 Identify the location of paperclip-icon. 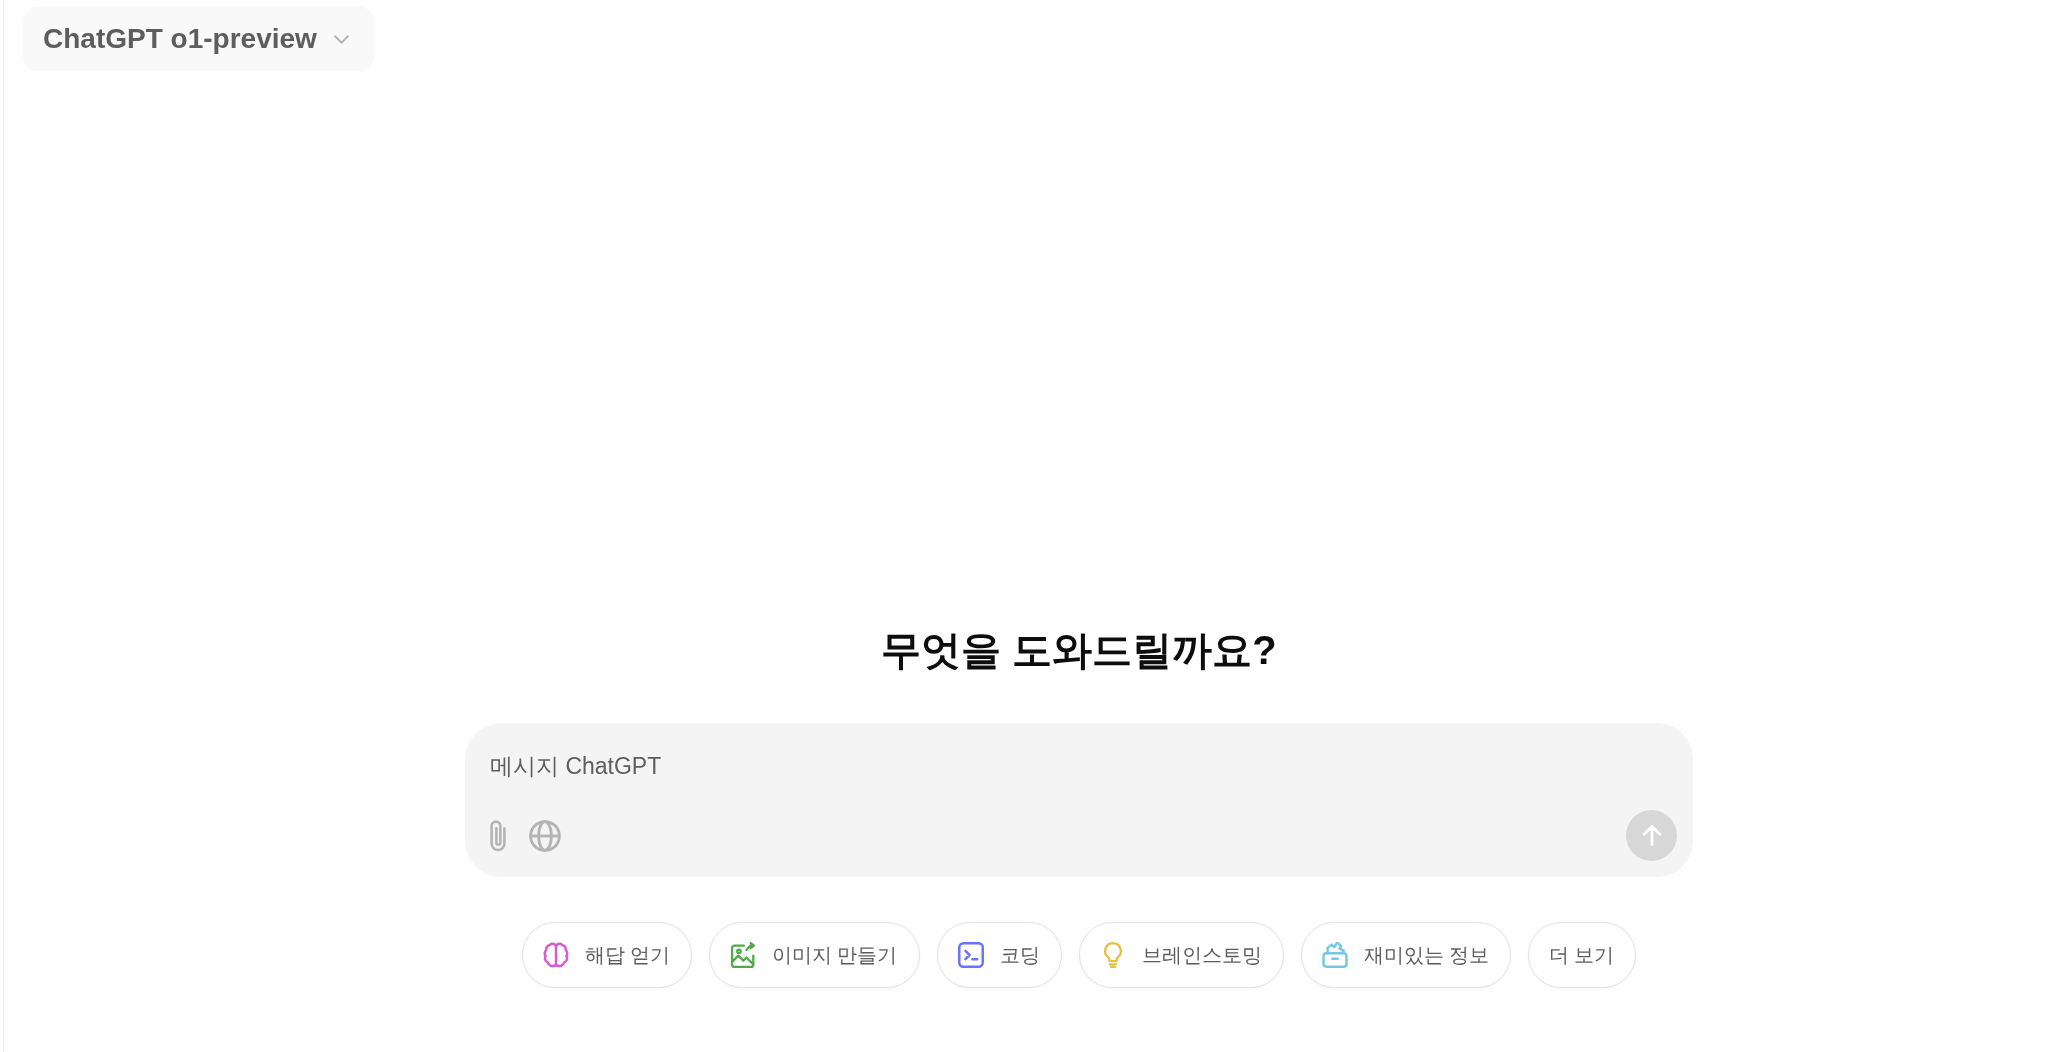
(498, 835).